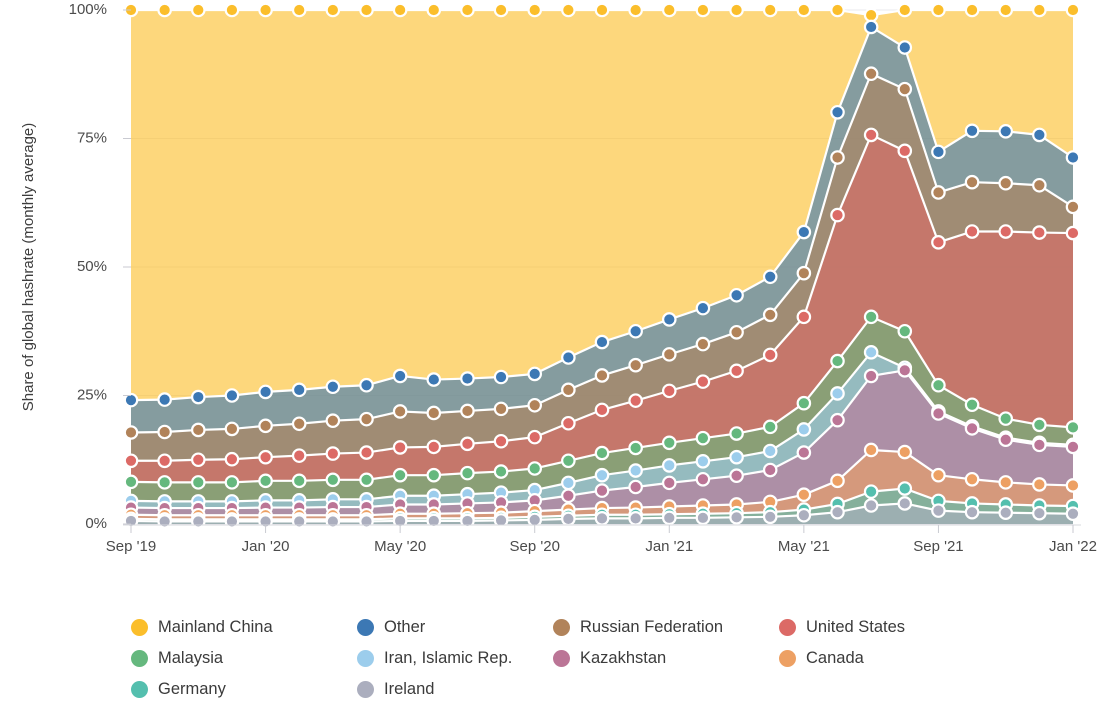 This screenshot has height=707, width=1111. I want to click on legend-item: United States, so click(889, 627).